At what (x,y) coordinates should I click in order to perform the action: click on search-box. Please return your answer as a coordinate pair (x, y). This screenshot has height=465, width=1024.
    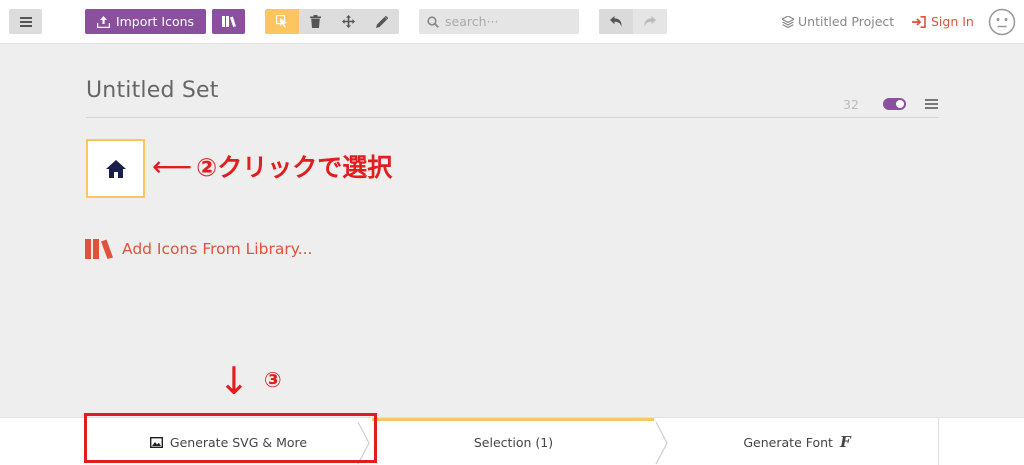
    Looking at the image, I should click on (499, 21).